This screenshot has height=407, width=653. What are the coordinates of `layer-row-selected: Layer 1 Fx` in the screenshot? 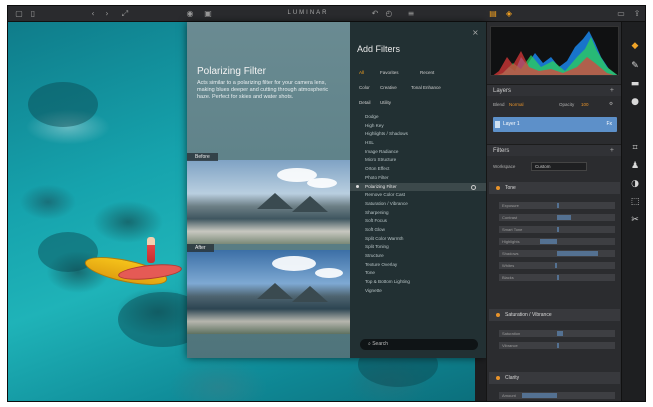 It's located at (555, 124).